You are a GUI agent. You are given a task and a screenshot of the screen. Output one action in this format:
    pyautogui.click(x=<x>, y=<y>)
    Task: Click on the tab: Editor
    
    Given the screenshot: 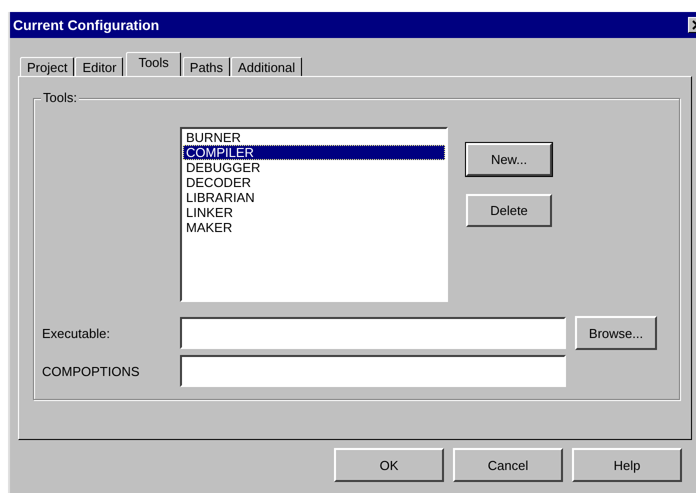 What is the action you would take?
    pyautogui.click(x=99, y=66)
    